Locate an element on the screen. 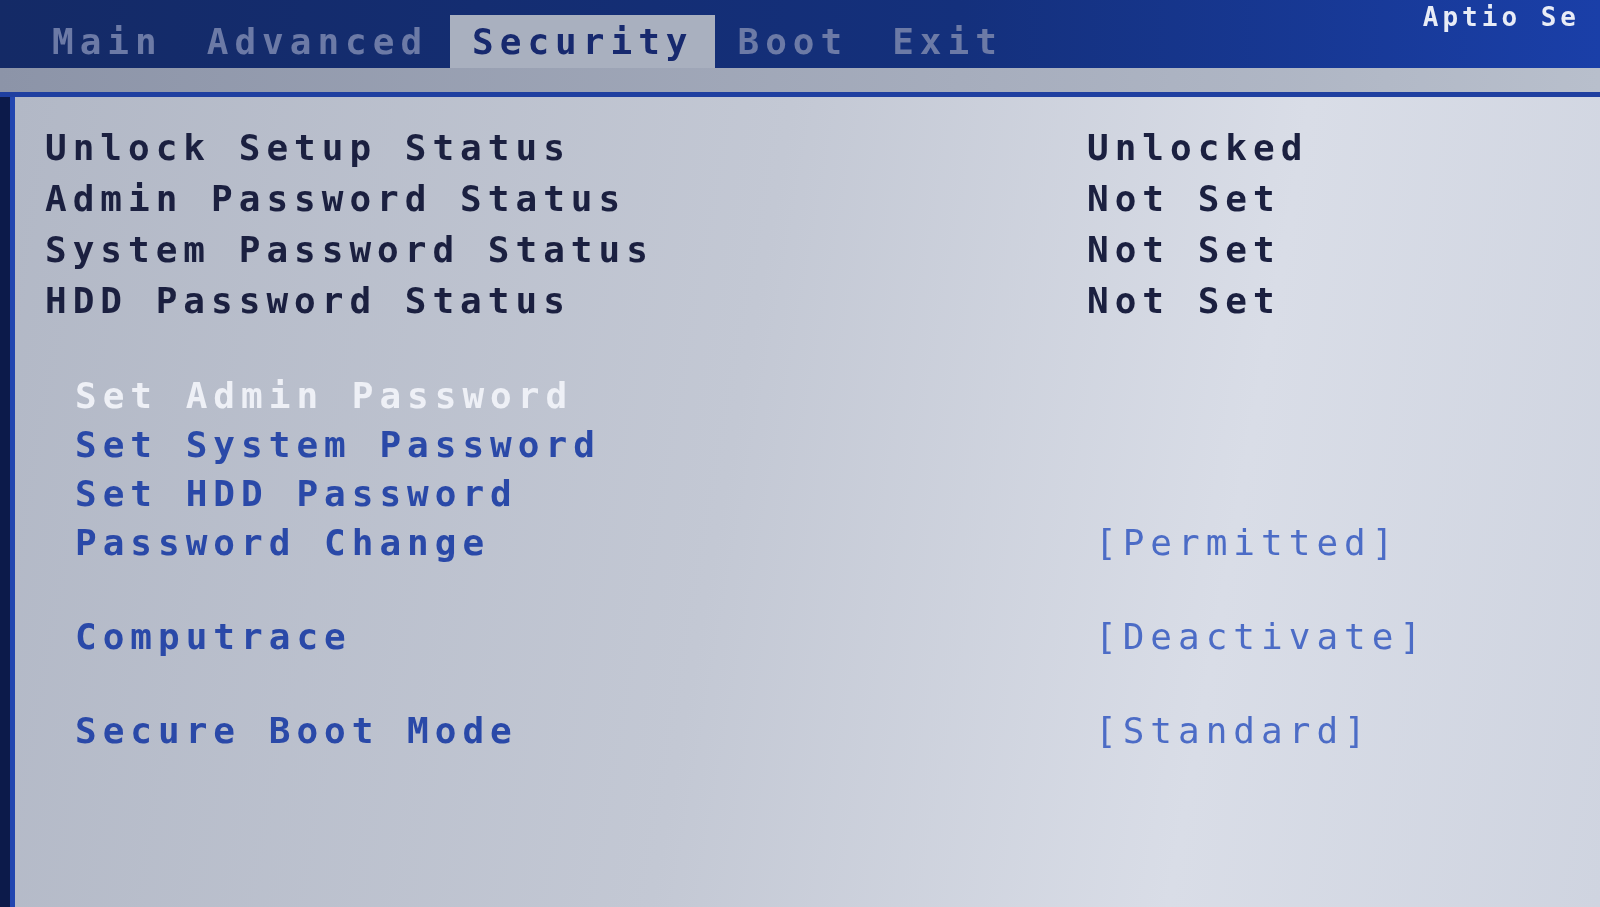  option-value: [Standard] is located at coordinates (1233, 730).